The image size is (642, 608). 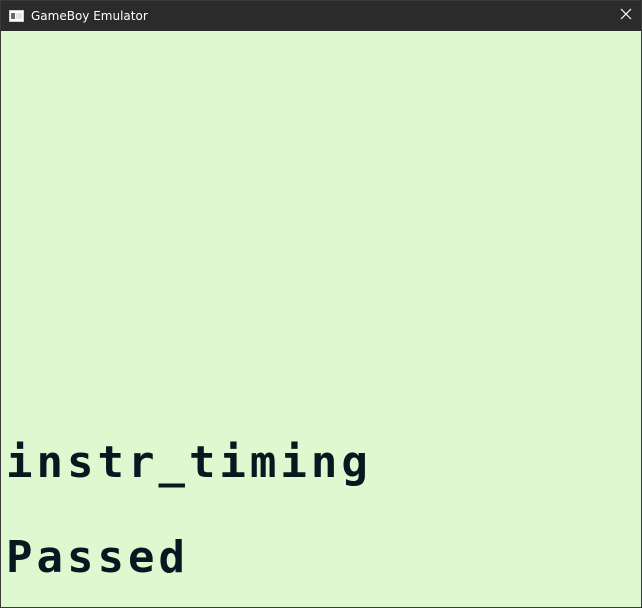 I want to click on app-window-icon, so click(x=16, y=15).